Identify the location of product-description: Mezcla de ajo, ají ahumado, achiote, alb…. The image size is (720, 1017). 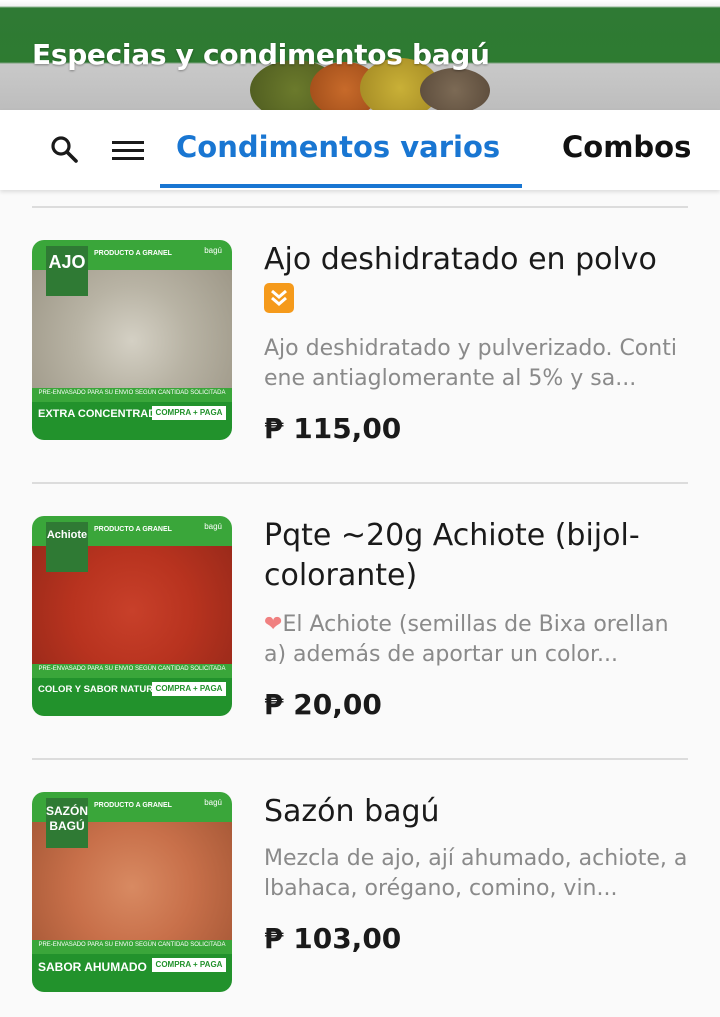
(476, 873).